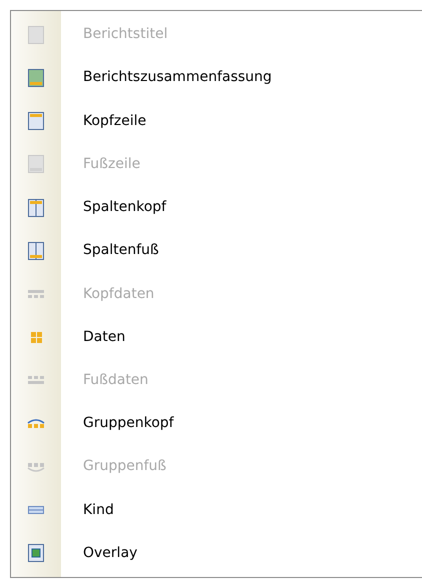  I want to click on menu-item: Spaltenkopf, so click(216, 208).